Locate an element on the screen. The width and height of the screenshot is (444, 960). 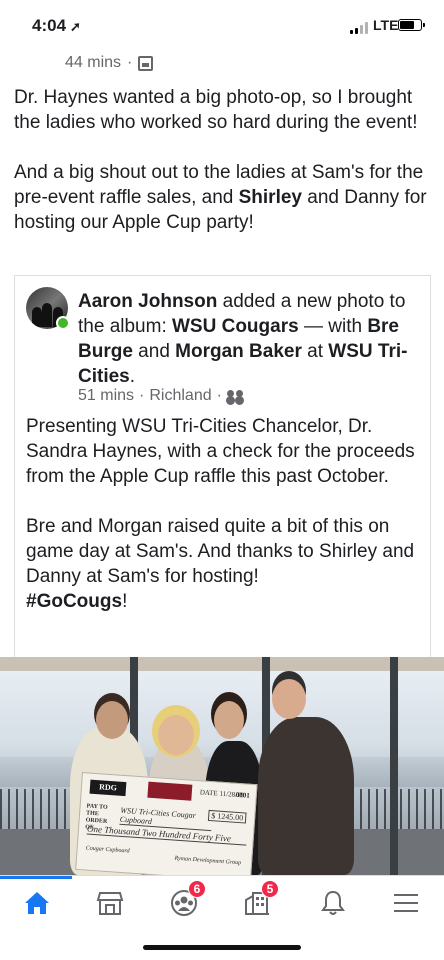
tagged-person-2: Morgan Baker is located at coordinates (238, 351).